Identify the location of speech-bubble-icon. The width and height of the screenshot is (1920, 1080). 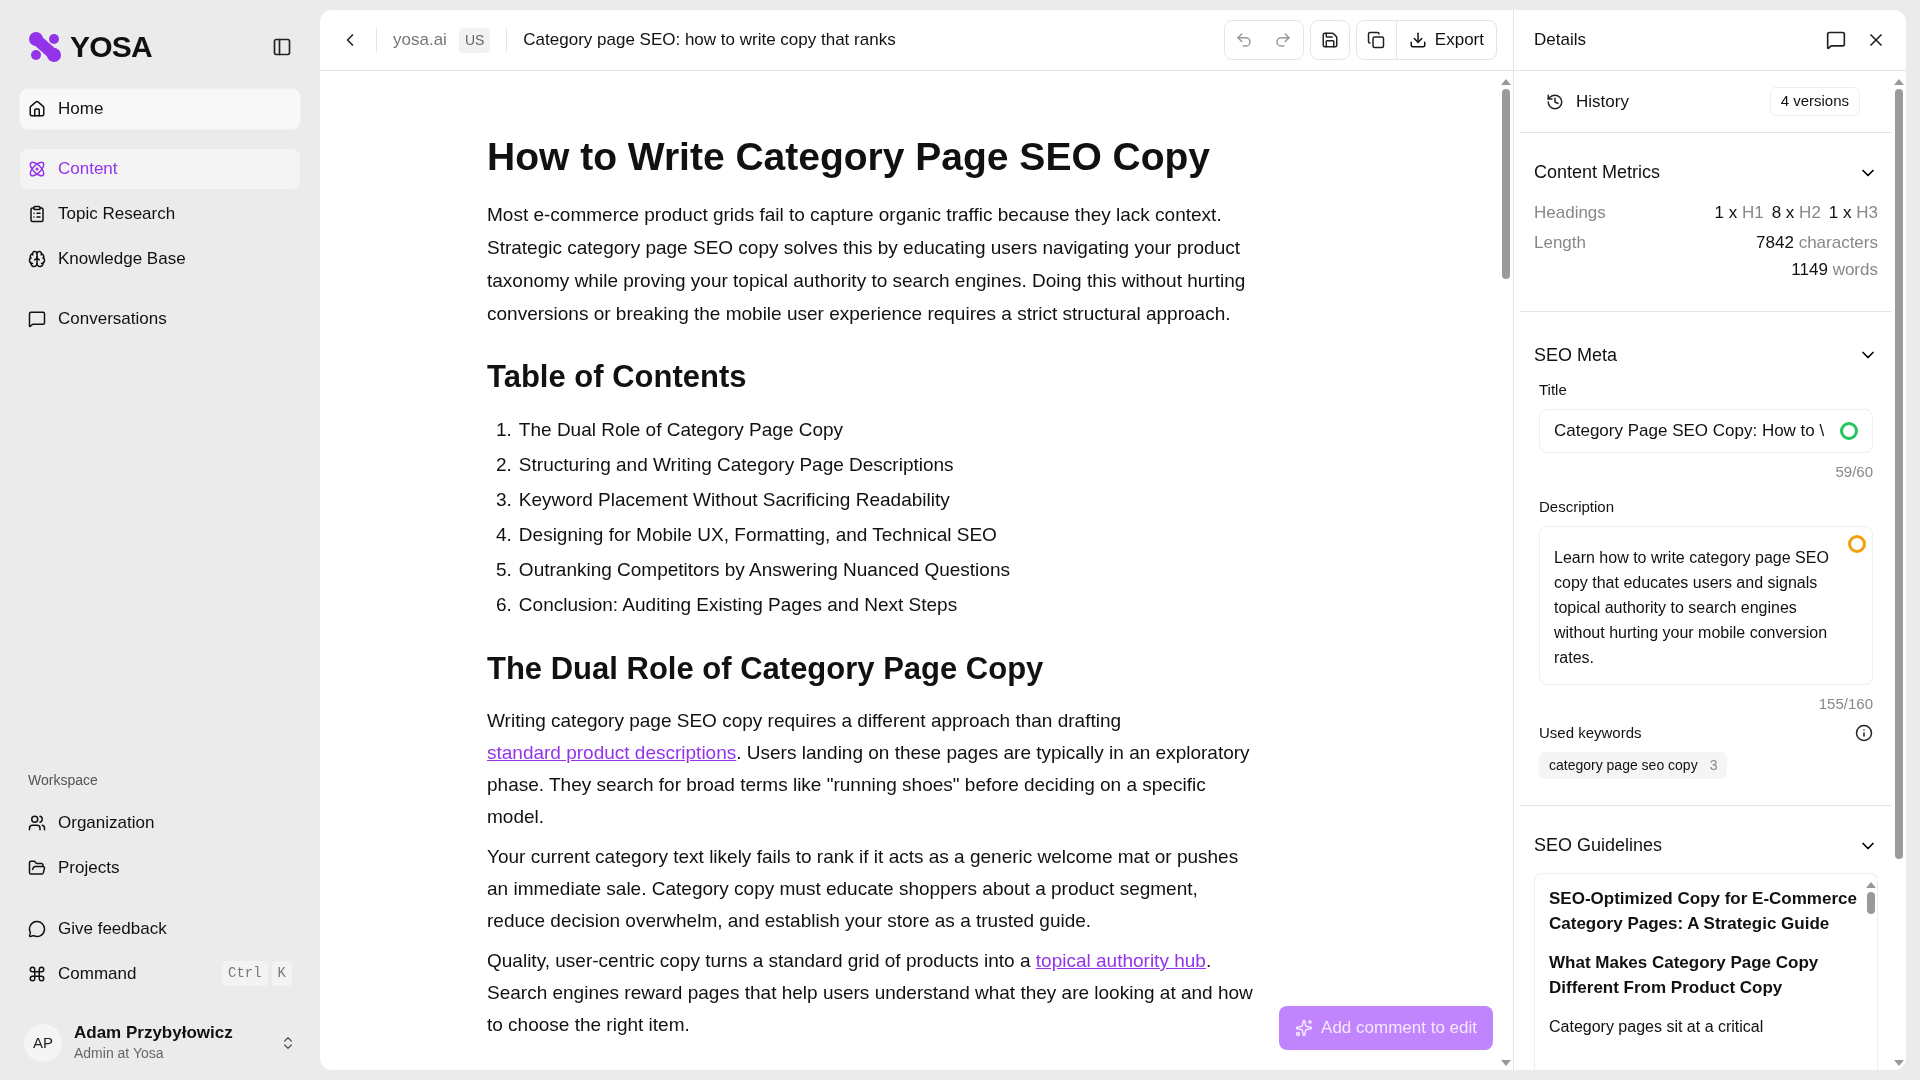
(37, 928).